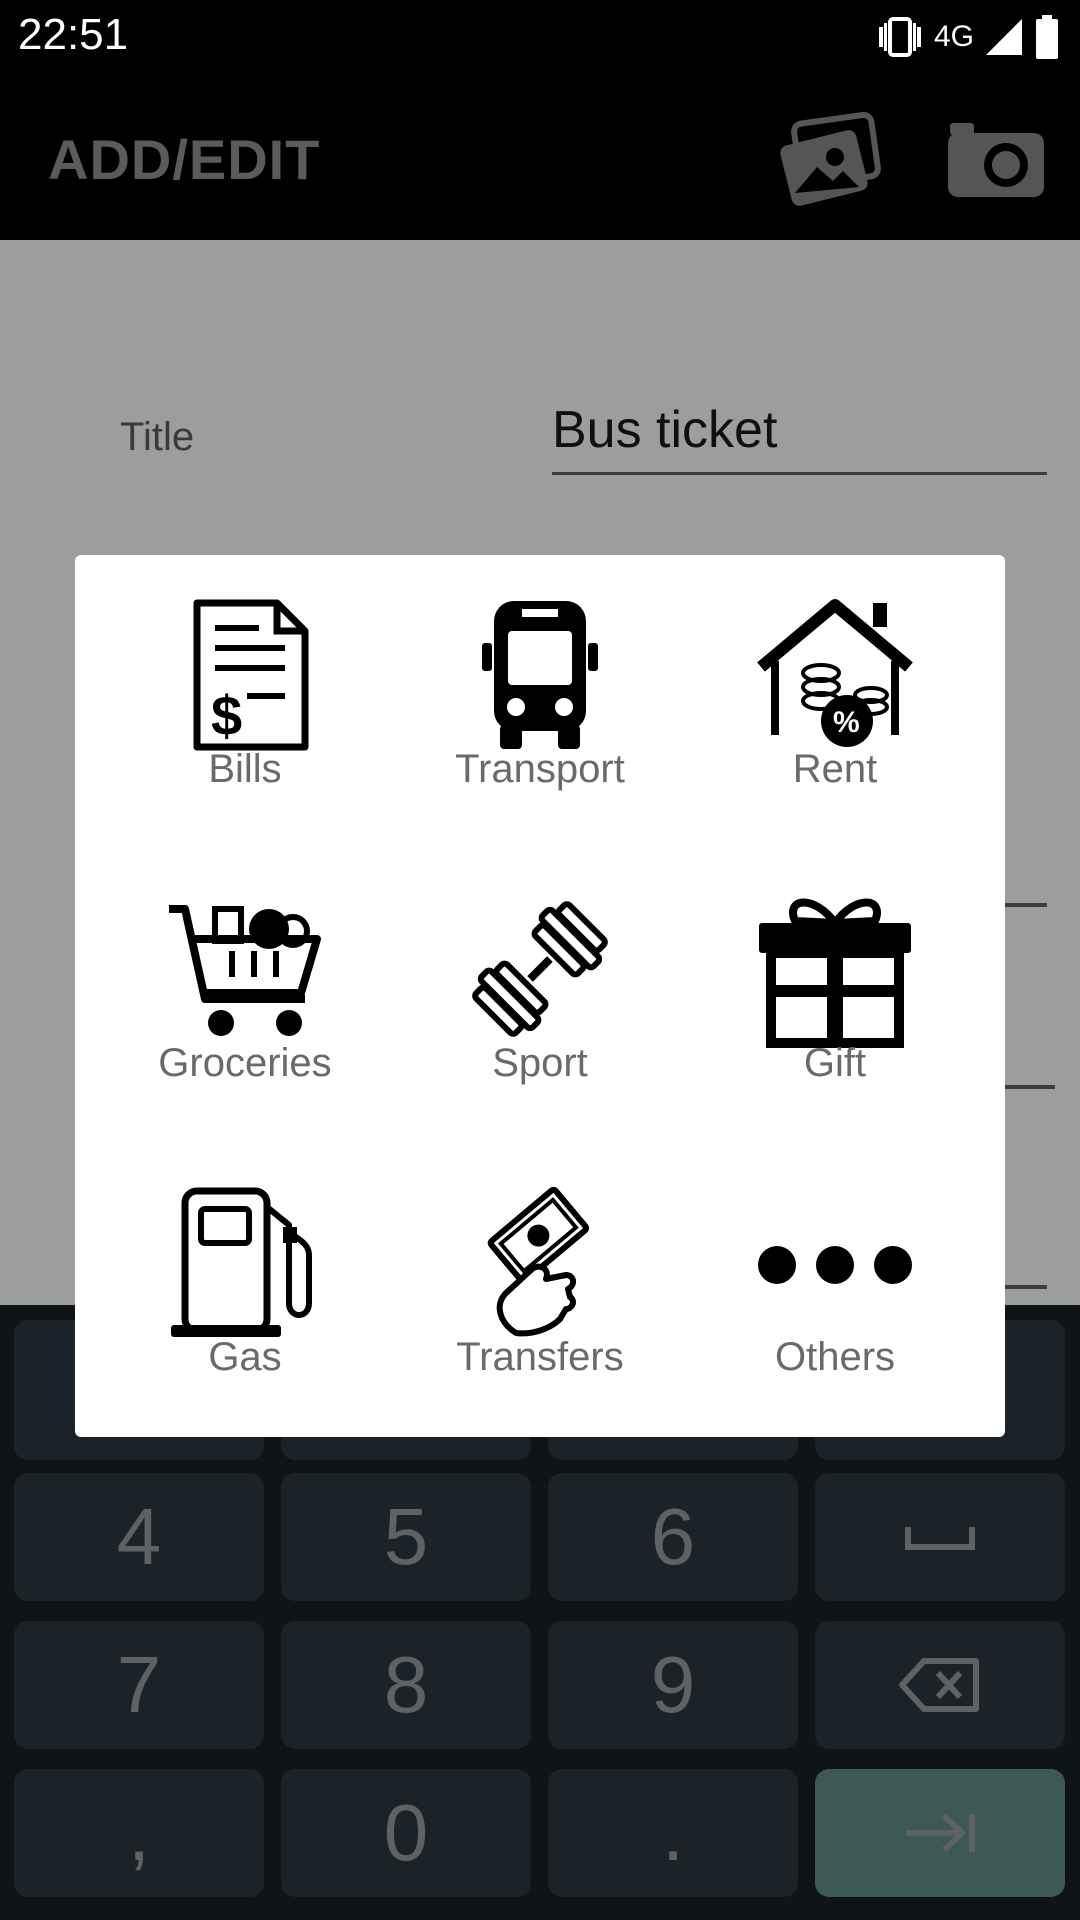  What do you see at coordinates (835, 1357) in the screenshot?
I see `category-label: Others` at bounding box center [835, 1357].